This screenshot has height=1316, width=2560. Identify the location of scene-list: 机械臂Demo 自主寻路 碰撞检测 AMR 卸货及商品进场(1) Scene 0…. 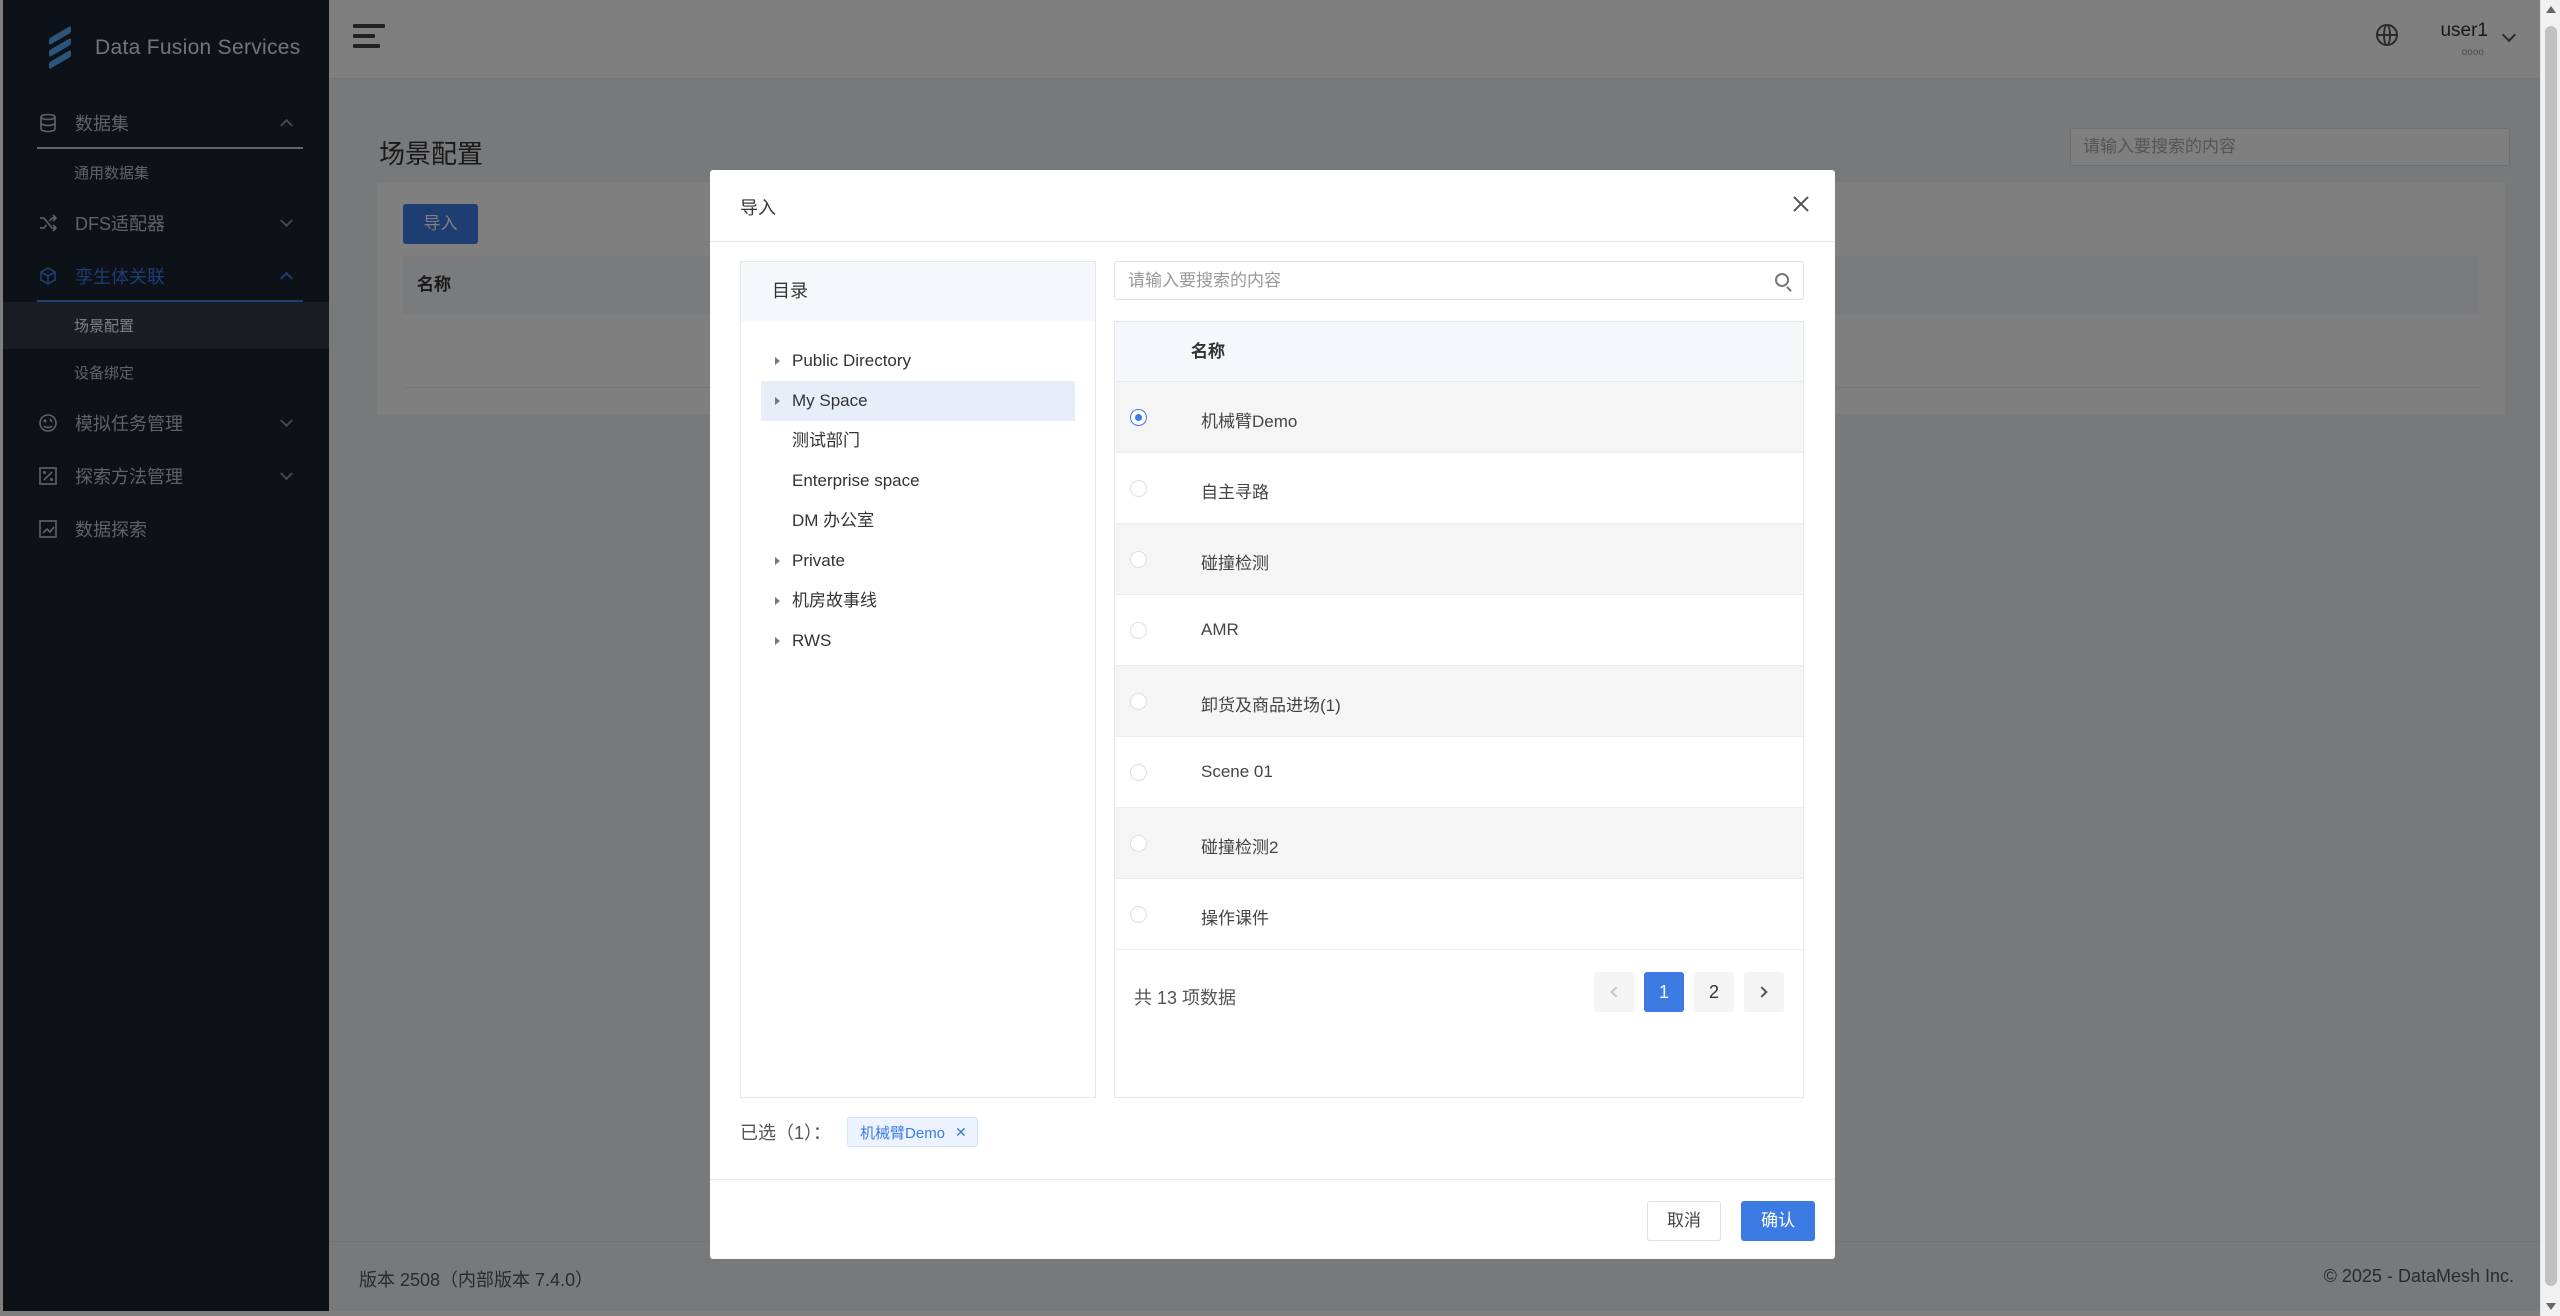
(1459, 666).